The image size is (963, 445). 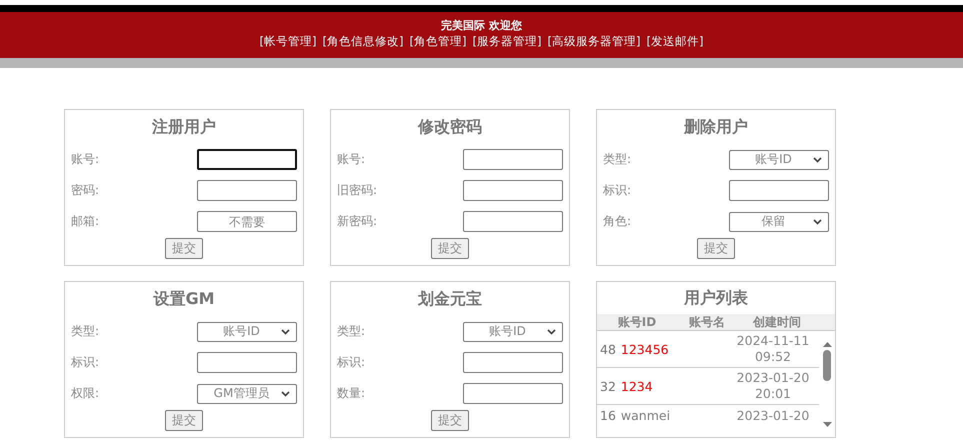 I want to click on field-label: 旧密码:, so click(x=357, y=190).